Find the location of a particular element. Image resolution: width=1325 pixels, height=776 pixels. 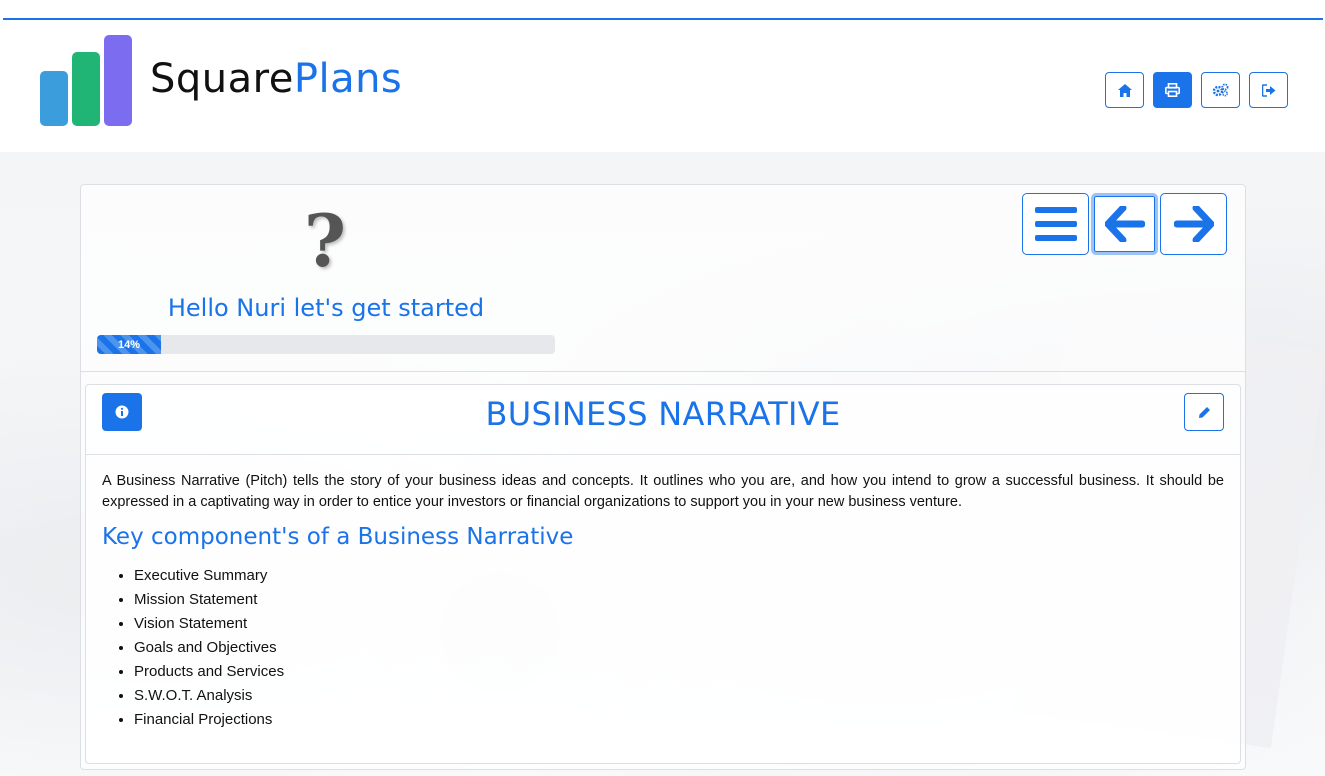

print-button is located at coordinates (1172, 90).